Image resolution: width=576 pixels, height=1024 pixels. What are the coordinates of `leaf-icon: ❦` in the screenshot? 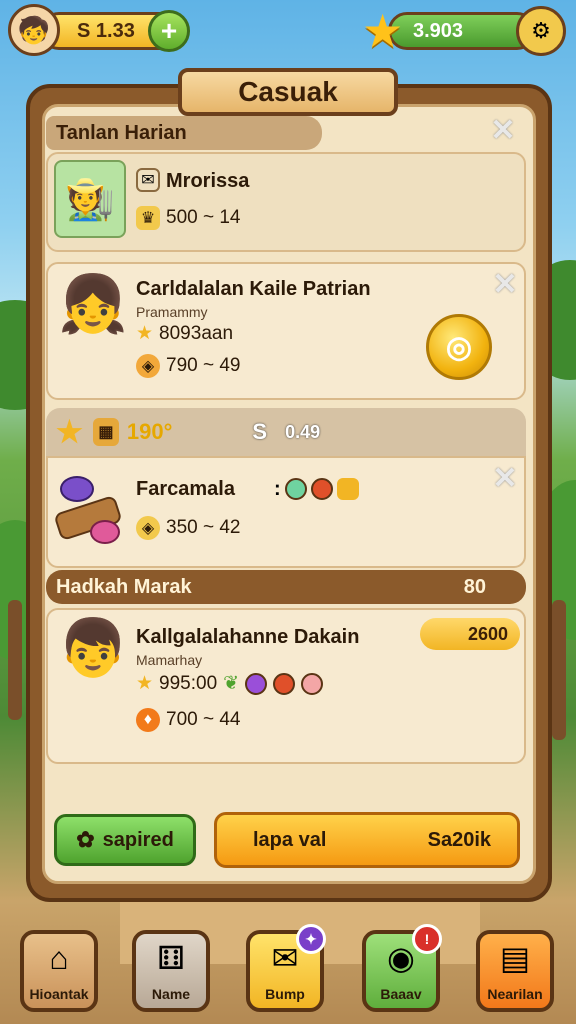 It's located at (231, 683).